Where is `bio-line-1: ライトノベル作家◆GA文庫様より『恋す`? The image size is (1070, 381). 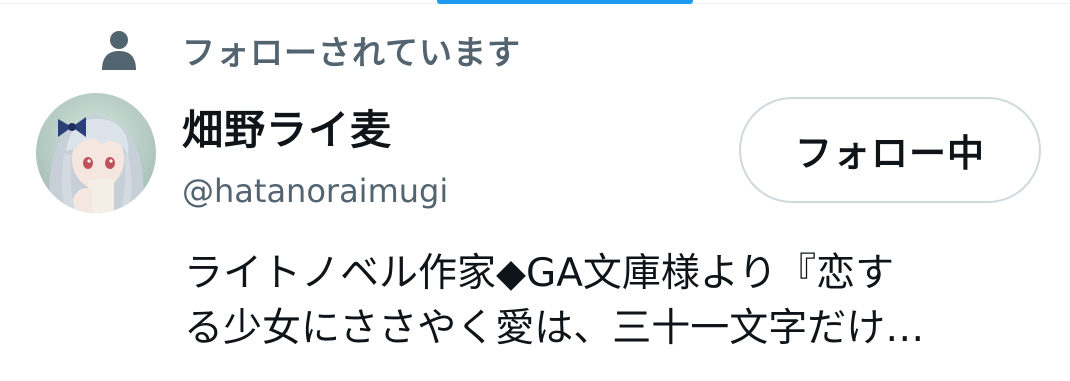
bio-line-1: ライトノベル作家◆GA文庫様より『恋す is located at coordinates (539, 273).